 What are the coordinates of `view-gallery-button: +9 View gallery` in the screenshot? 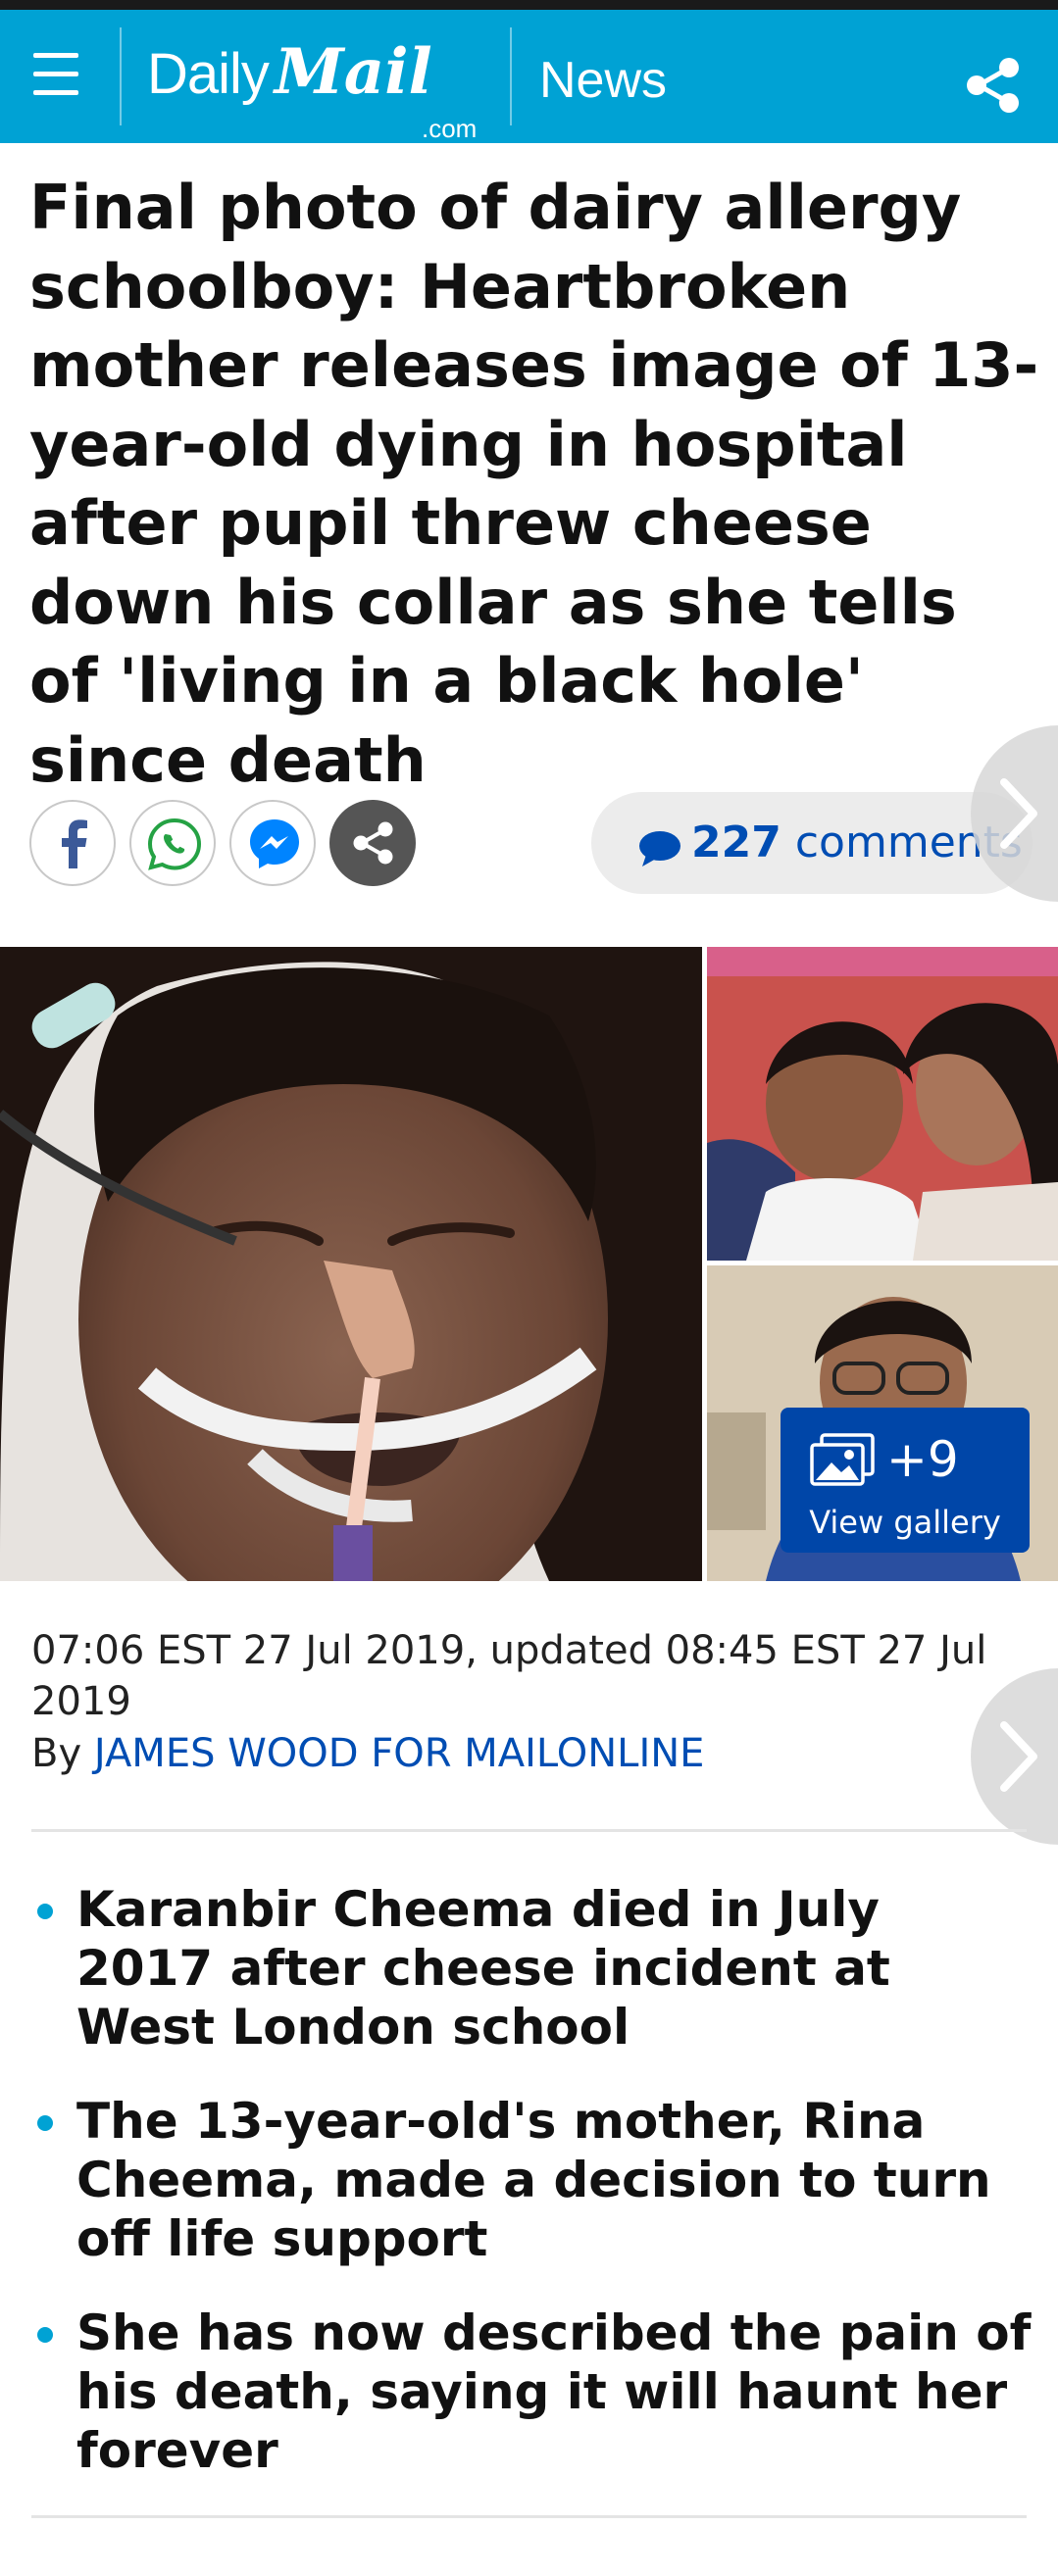 It's located at (905, 1480).